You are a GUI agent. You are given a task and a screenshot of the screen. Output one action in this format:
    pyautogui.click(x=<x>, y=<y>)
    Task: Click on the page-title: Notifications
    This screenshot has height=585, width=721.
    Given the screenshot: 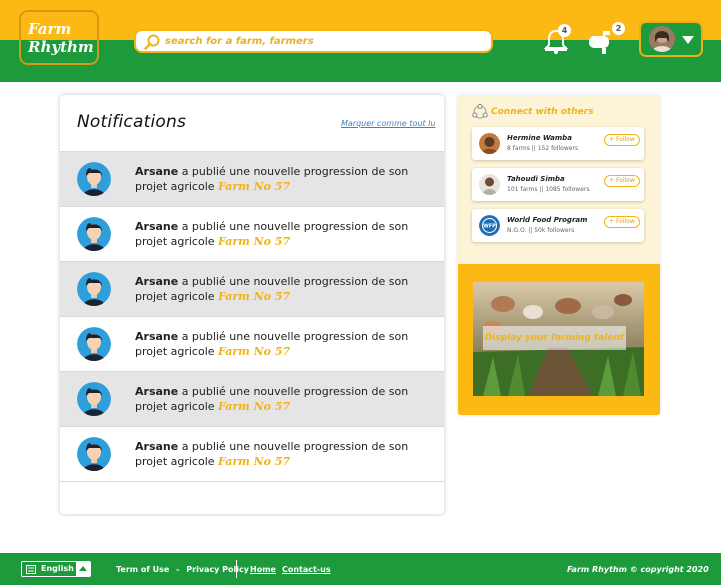 What is the action you would take?
    pyautogui.click(x=131, y=122)
    